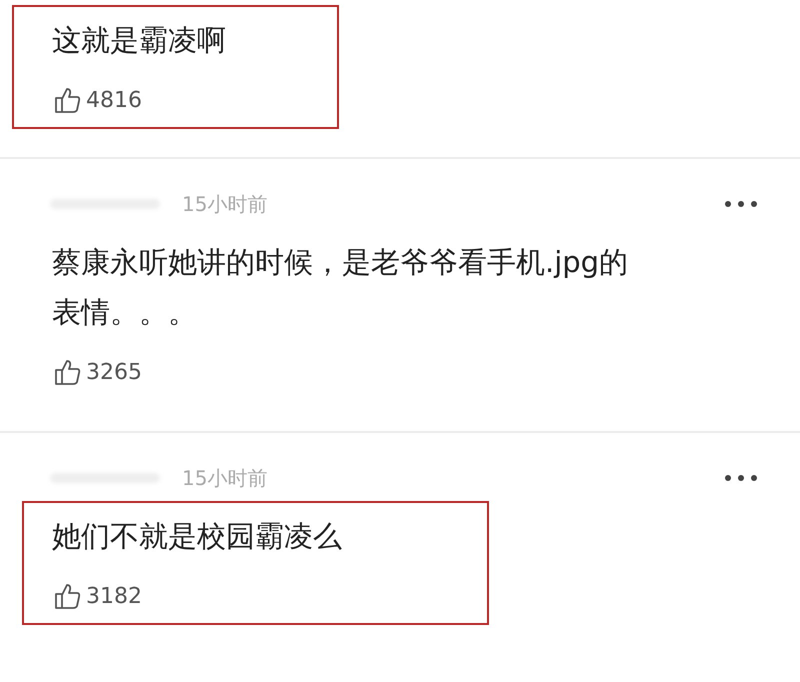 The width and height of the screenshot is (800, 682). Describe the element at coordinates (197, 536) in the screenshot. I see `comment-text: 她们不就是校园霸凌么` at that location.